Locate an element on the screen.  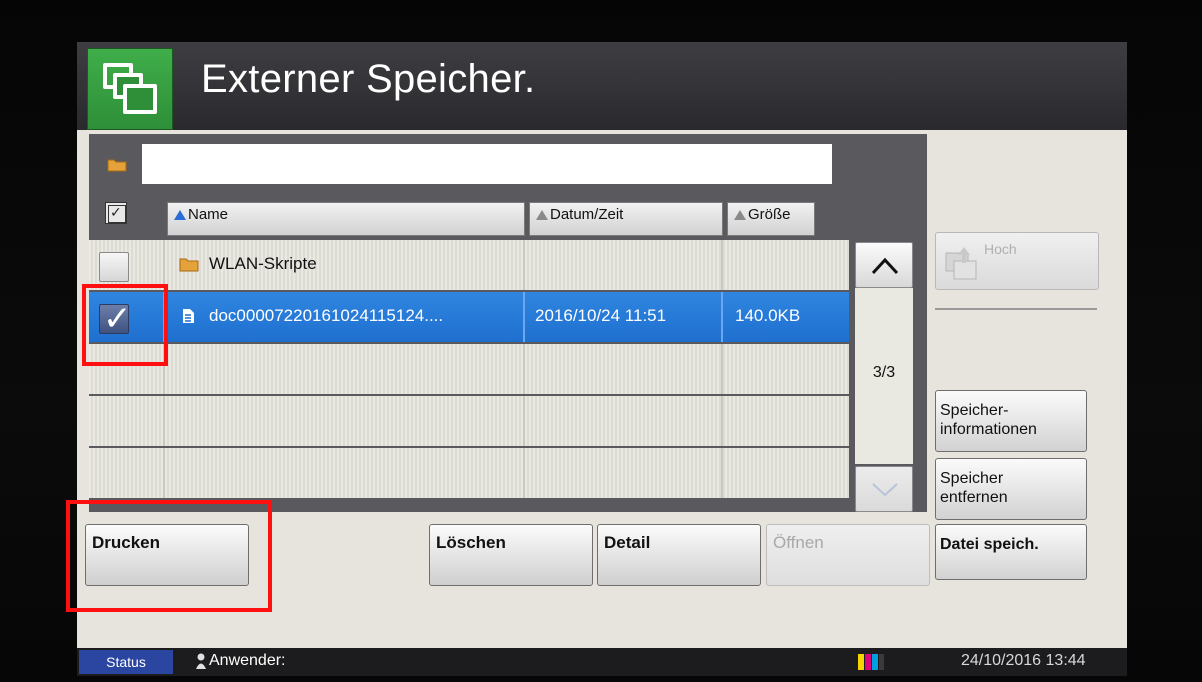
column-datetime-label: Datum/Zeit is located at coordinates (587, 214).